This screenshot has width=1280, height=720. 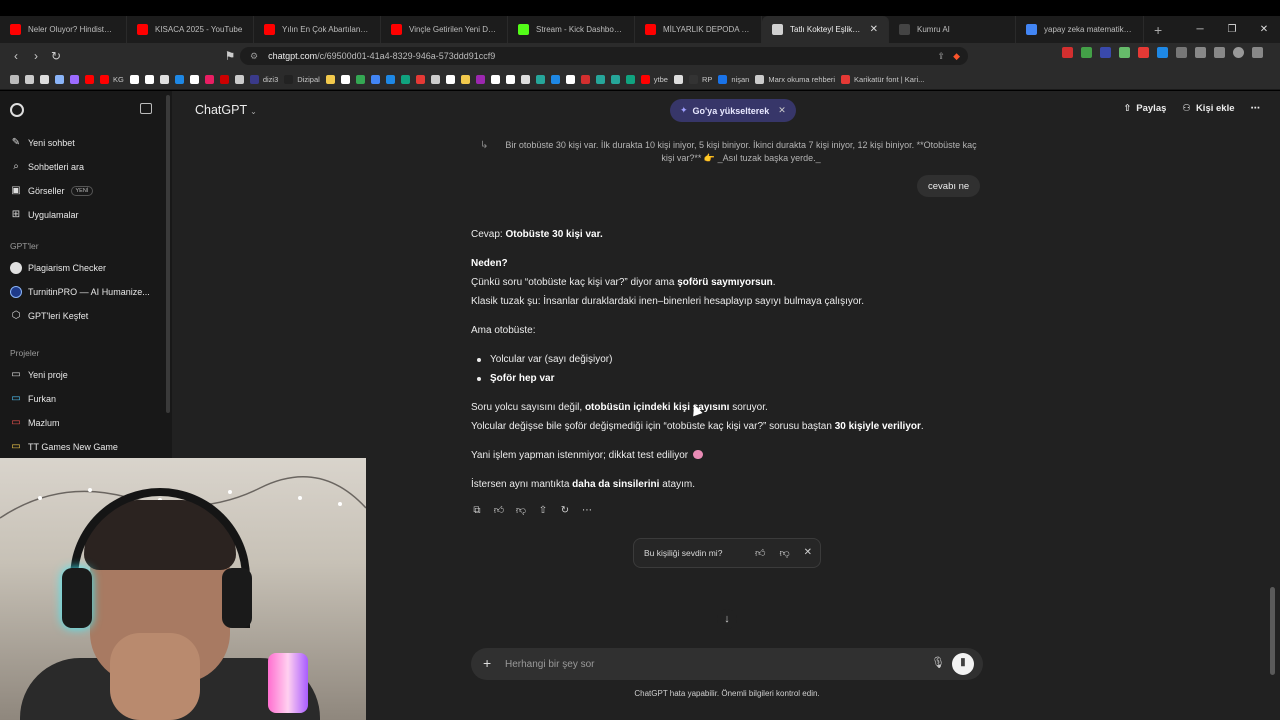 What do you see at coordinates (727, 619) in the screenshot?
I see `scroll-down-button: ↓` at bounding box center [727, 619].